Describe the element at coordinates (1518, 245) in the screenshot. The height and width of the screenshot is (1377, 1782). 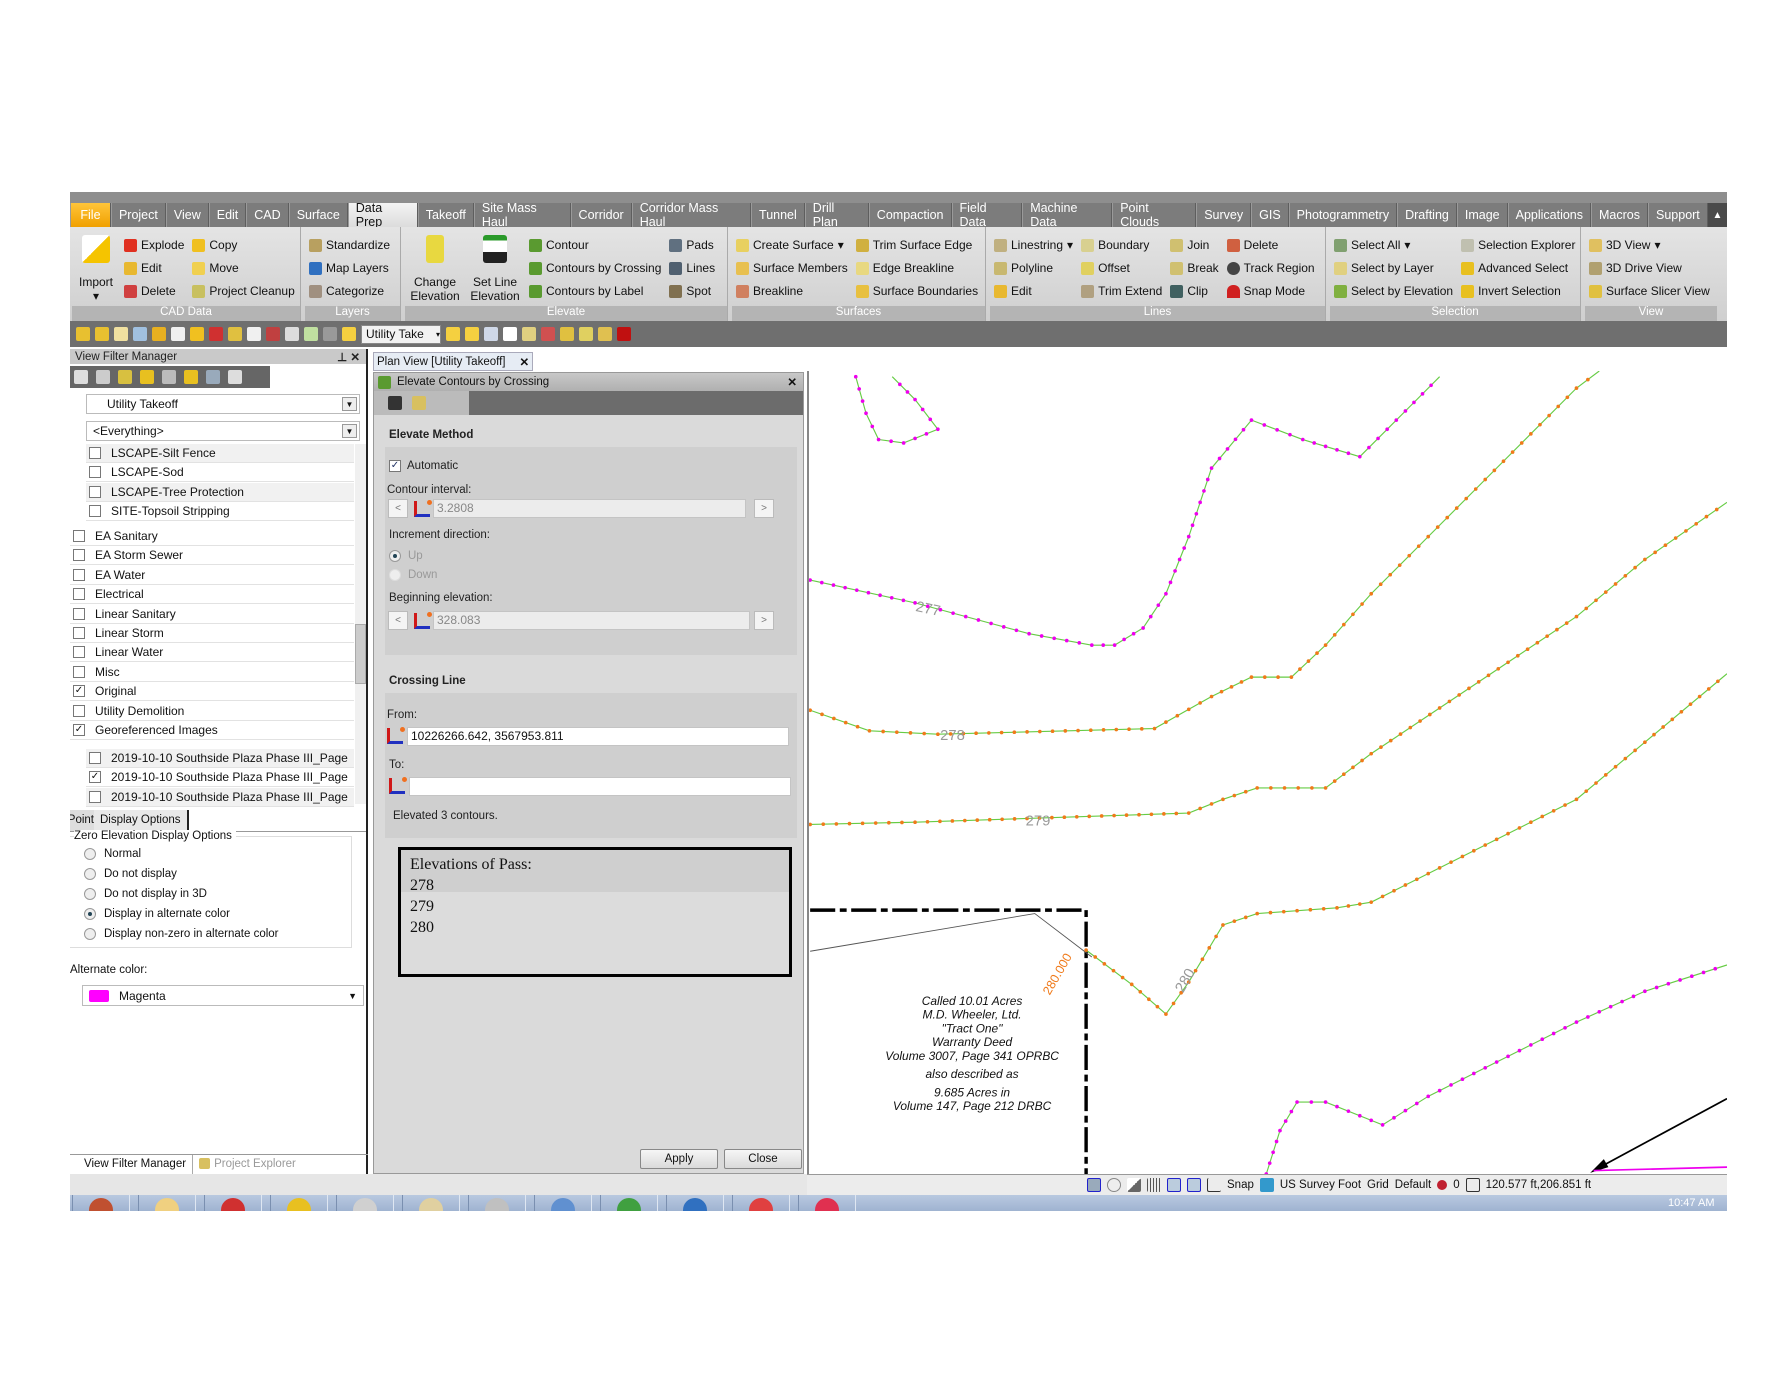
I see `selection-explorer-button: Selection Explorer` at that location.